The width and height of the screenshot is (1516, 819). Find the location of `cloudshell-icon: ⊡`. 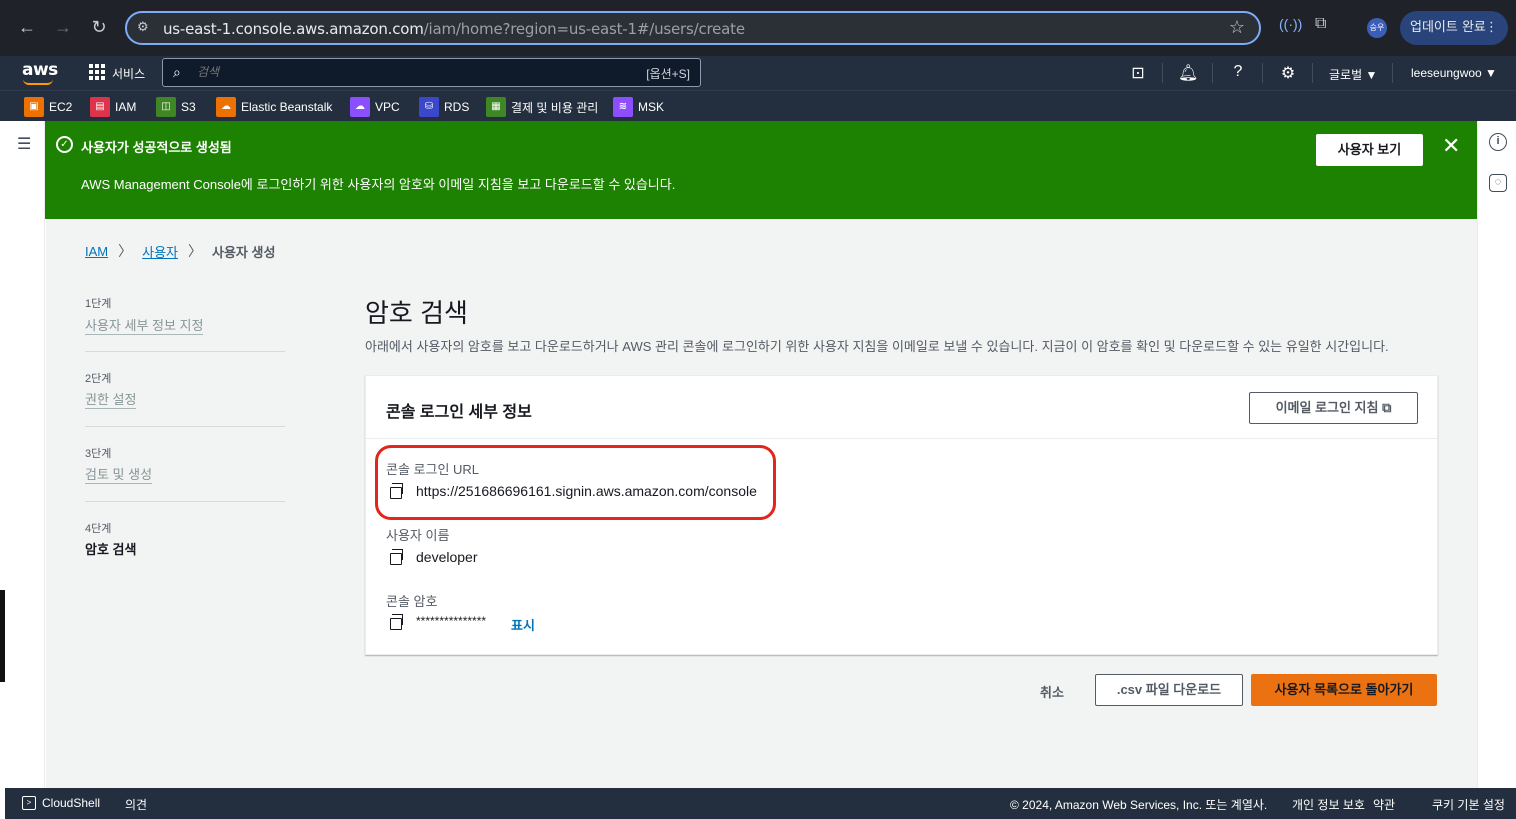

cloudshell-icon: ⊡ is located at coordinates (1138, 73).